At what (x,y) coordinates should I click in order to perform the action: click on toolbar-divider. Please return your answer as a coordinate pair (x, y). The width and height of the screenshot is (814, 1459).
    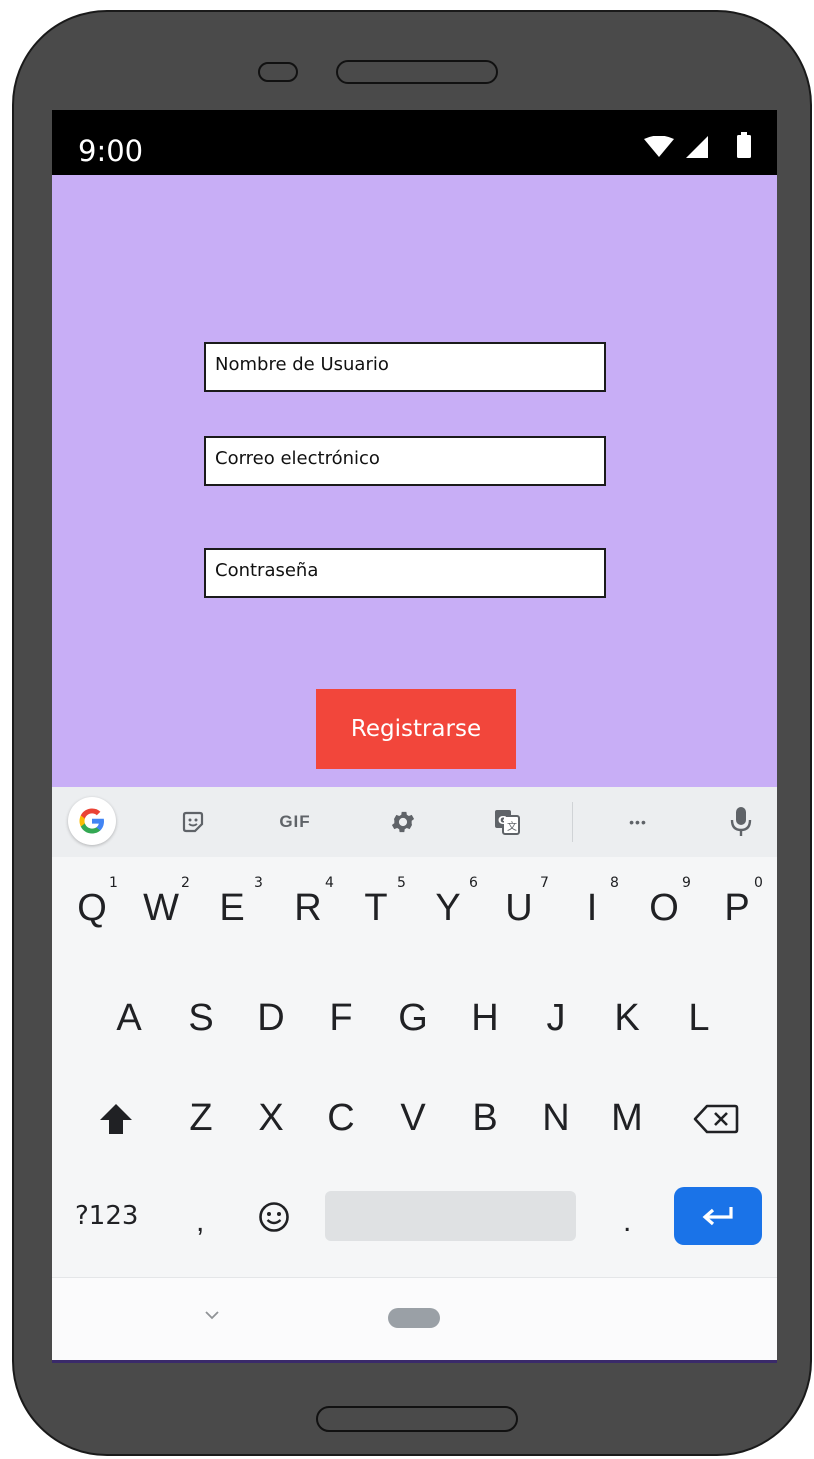
    Looking at the image, I should click on (572, 822).